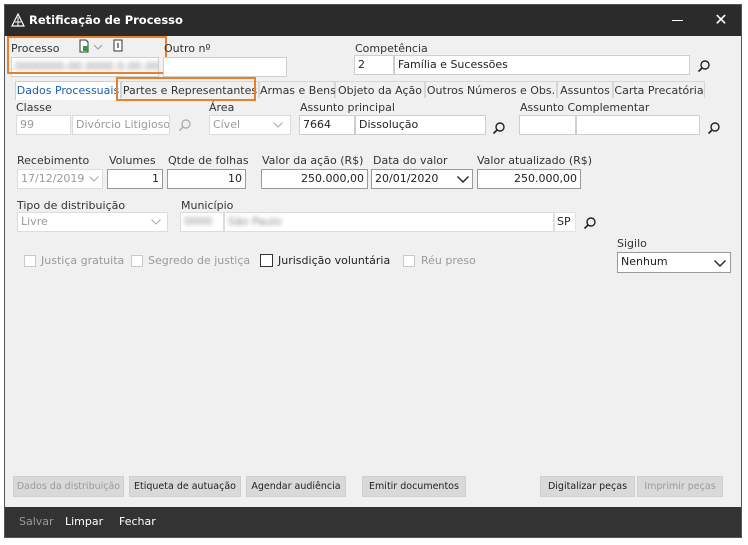  Describe the element at coordinates (373, 20) in the screenshot. I see `title-bar: Retificação de Processo ✕` at that location.